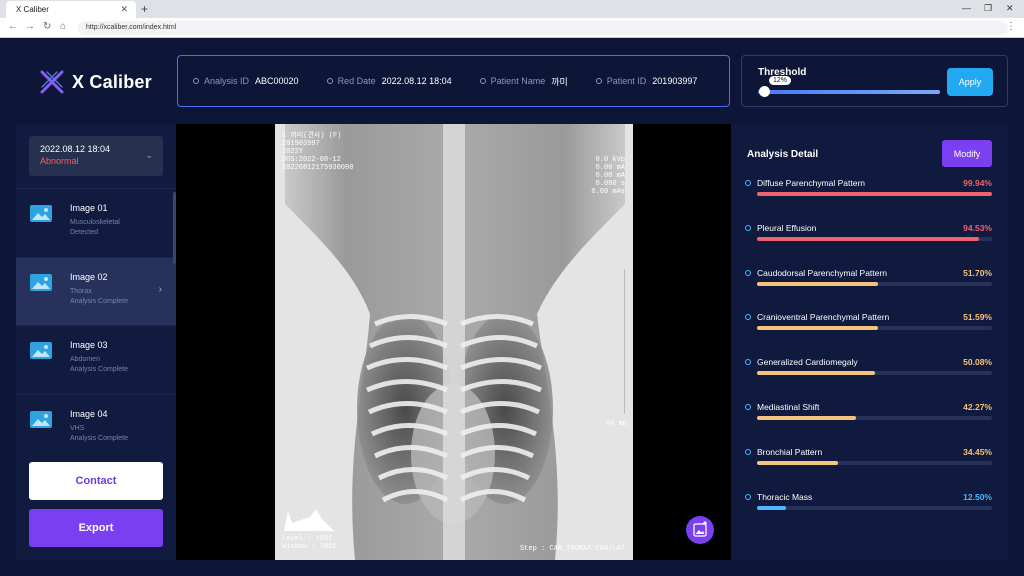 This screenshot has height=576, width=1024. I want to click on finding-row: Diffuse Parenchymal Pattern 99.94%, so click(868, 200).